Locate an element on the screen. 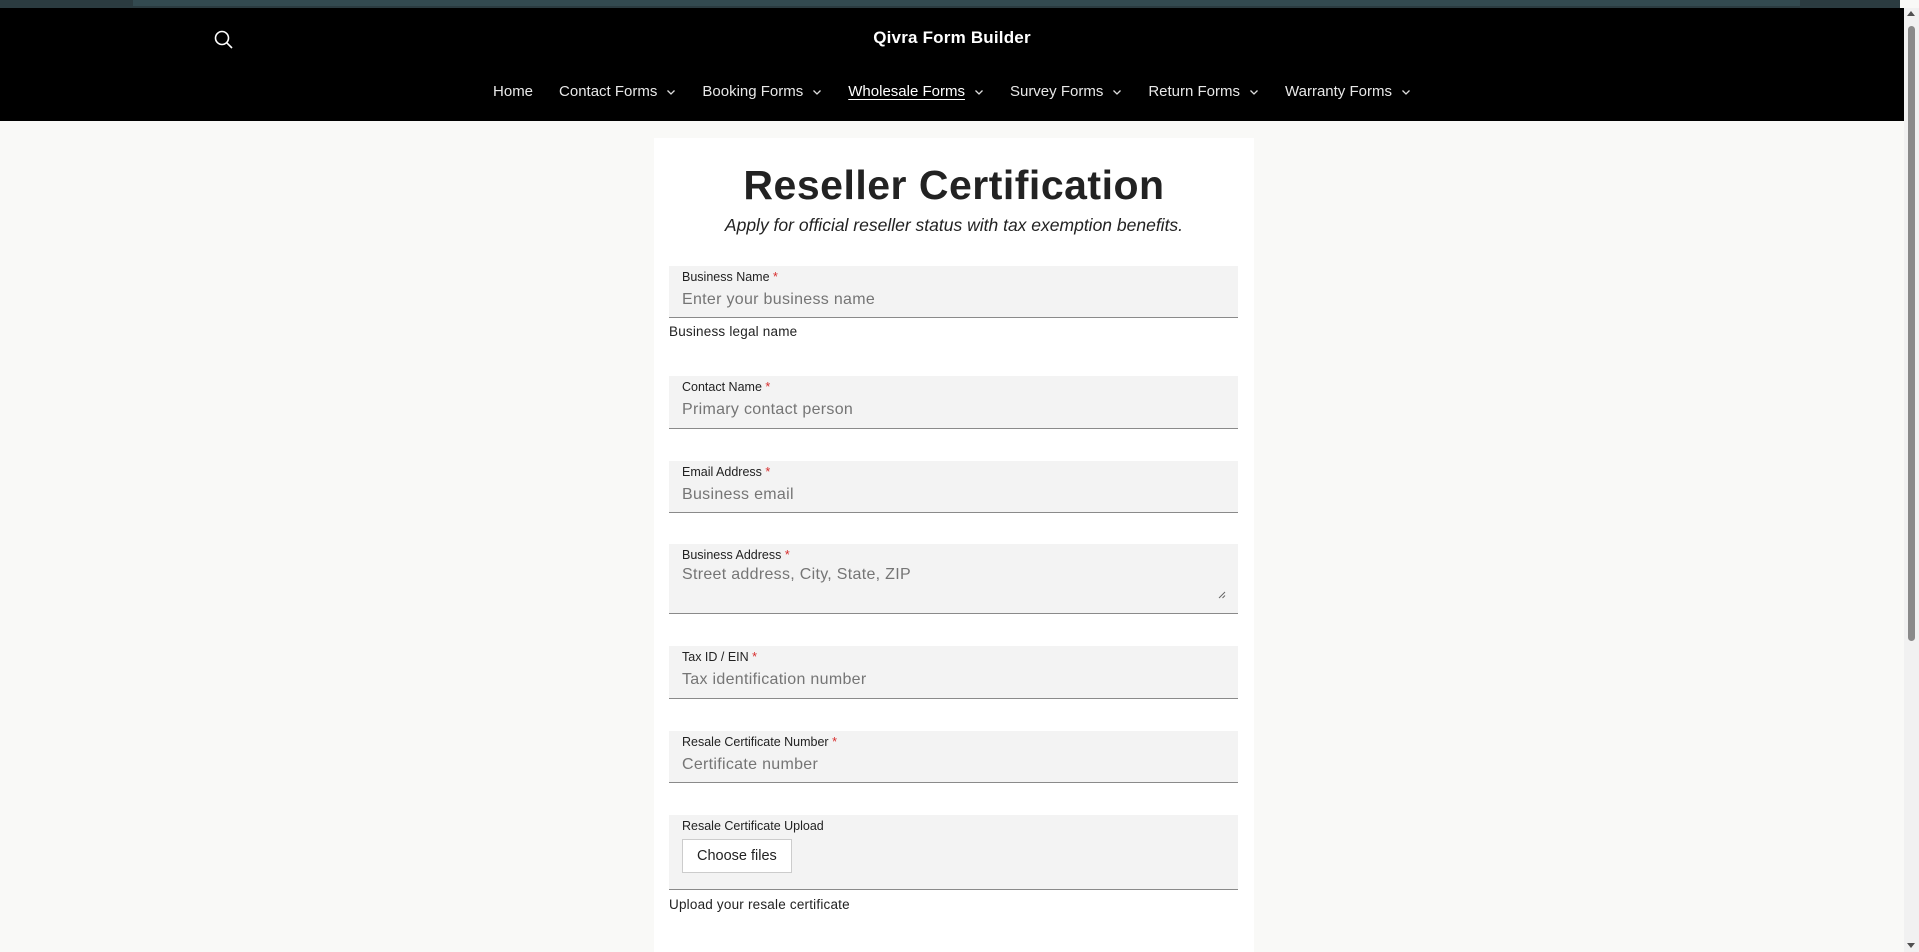  nav-item-return-forms: Return Forms is located at coordinates (1203, 91).